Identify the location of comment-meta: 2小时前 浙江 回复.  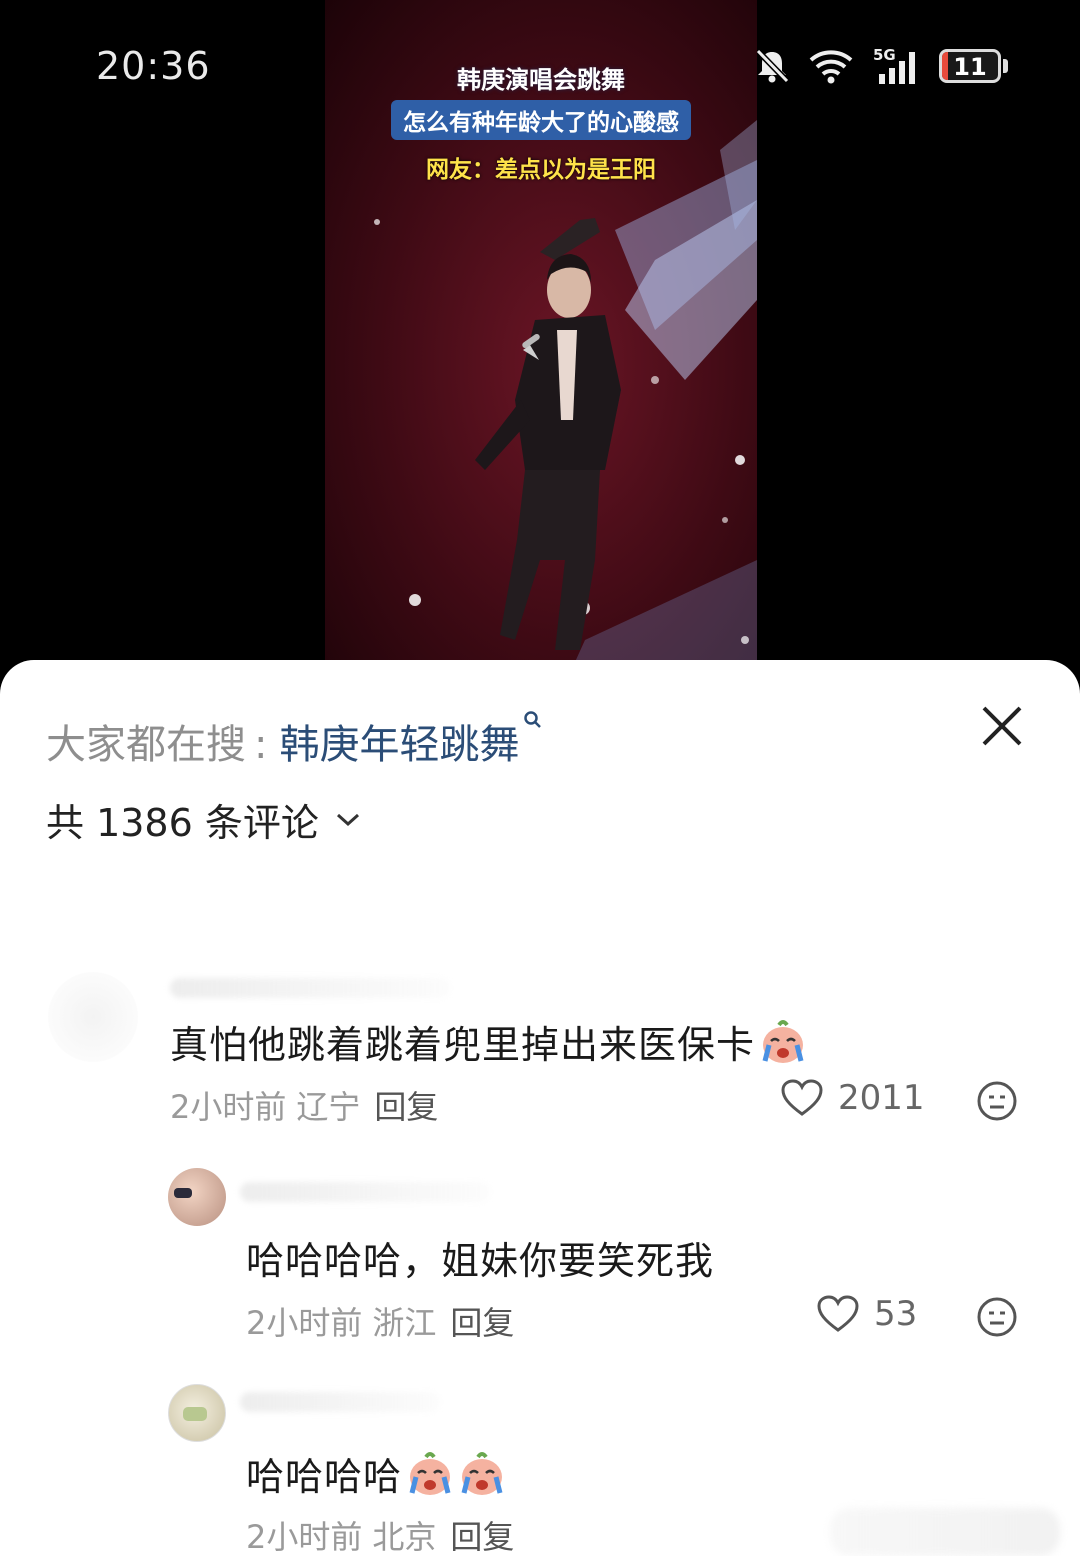
(380, 1321).